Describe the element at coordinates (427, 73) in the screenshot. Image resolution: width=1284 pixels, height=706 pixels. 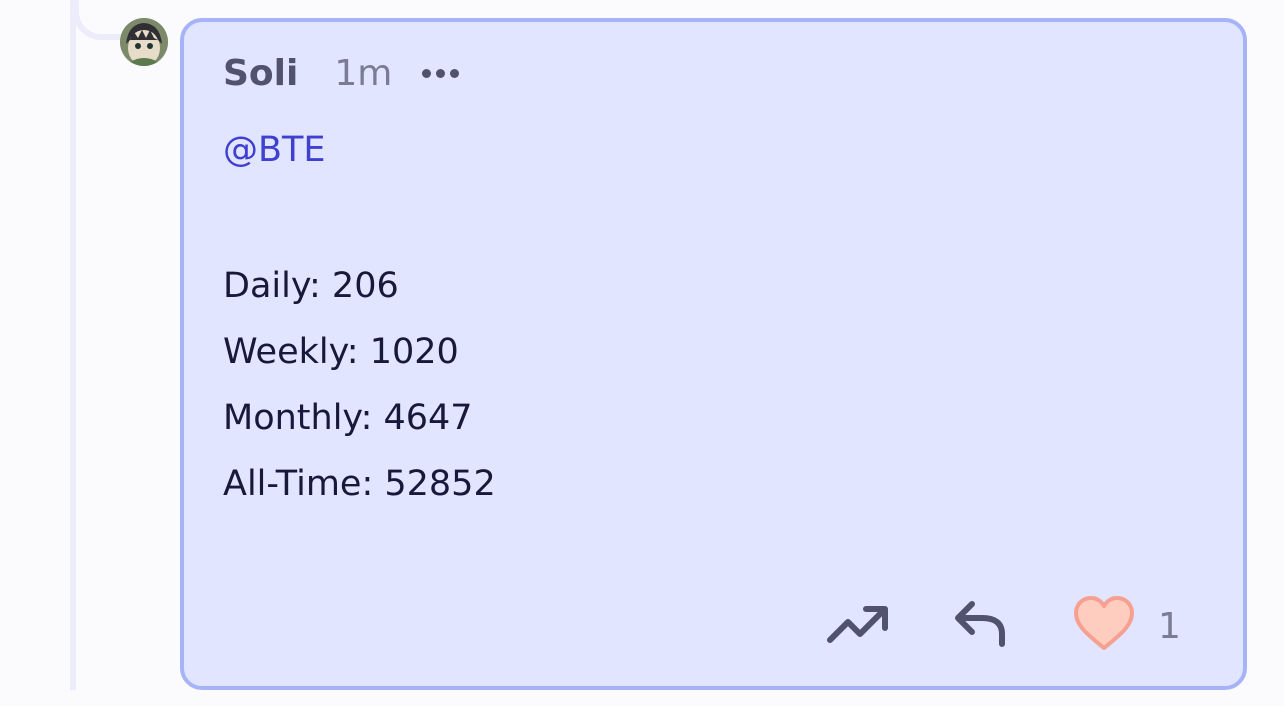
I see `more-horizontal-icon` at that location.